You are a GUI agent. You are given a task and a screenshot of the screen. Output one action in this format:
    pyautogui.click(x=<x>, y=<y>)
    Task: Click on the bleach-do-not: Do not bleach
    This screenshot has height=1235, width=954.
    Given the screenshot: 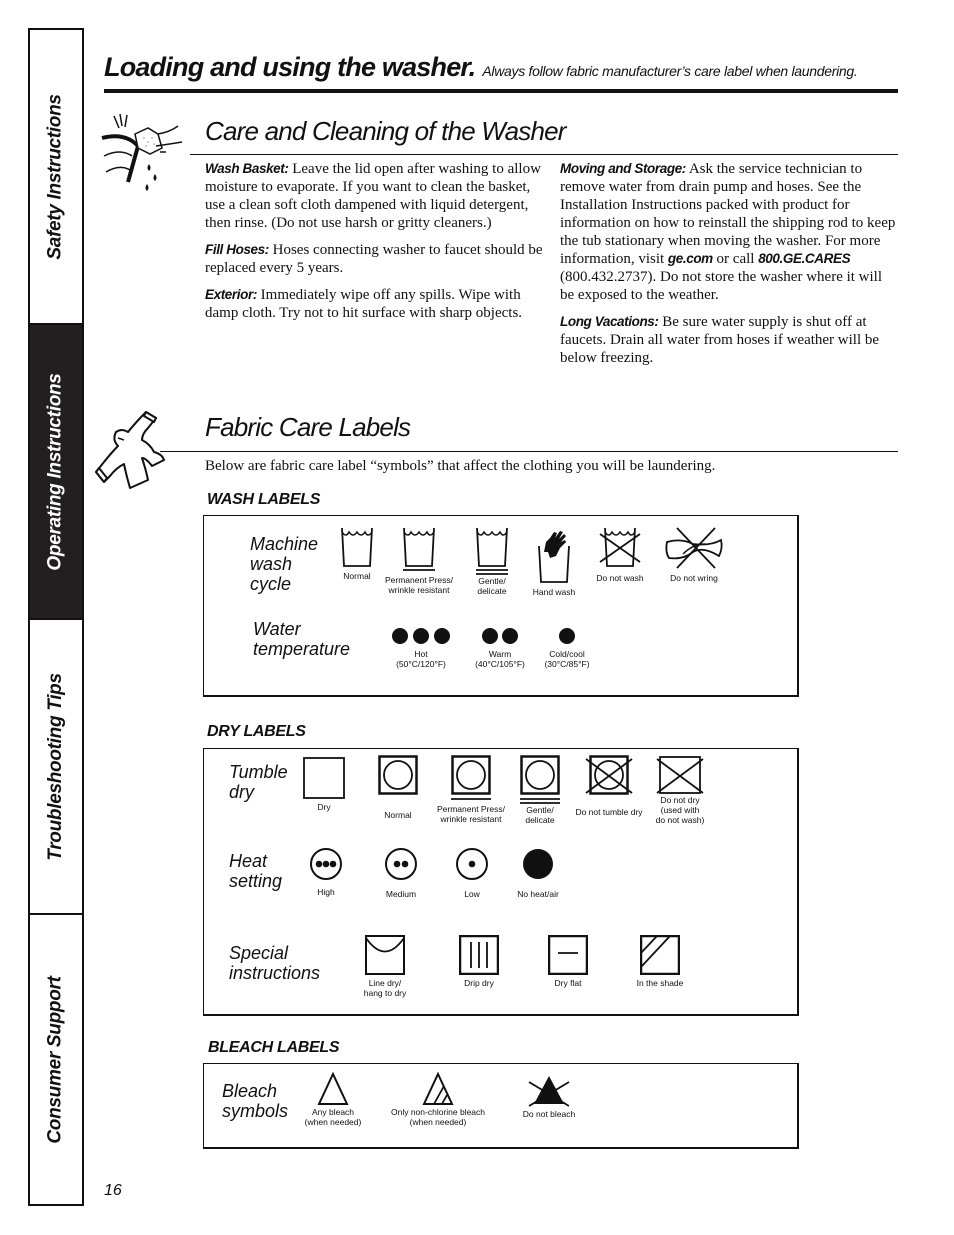 What is the action you would take?
    pyautogui.click(x=549, y=1096)
    